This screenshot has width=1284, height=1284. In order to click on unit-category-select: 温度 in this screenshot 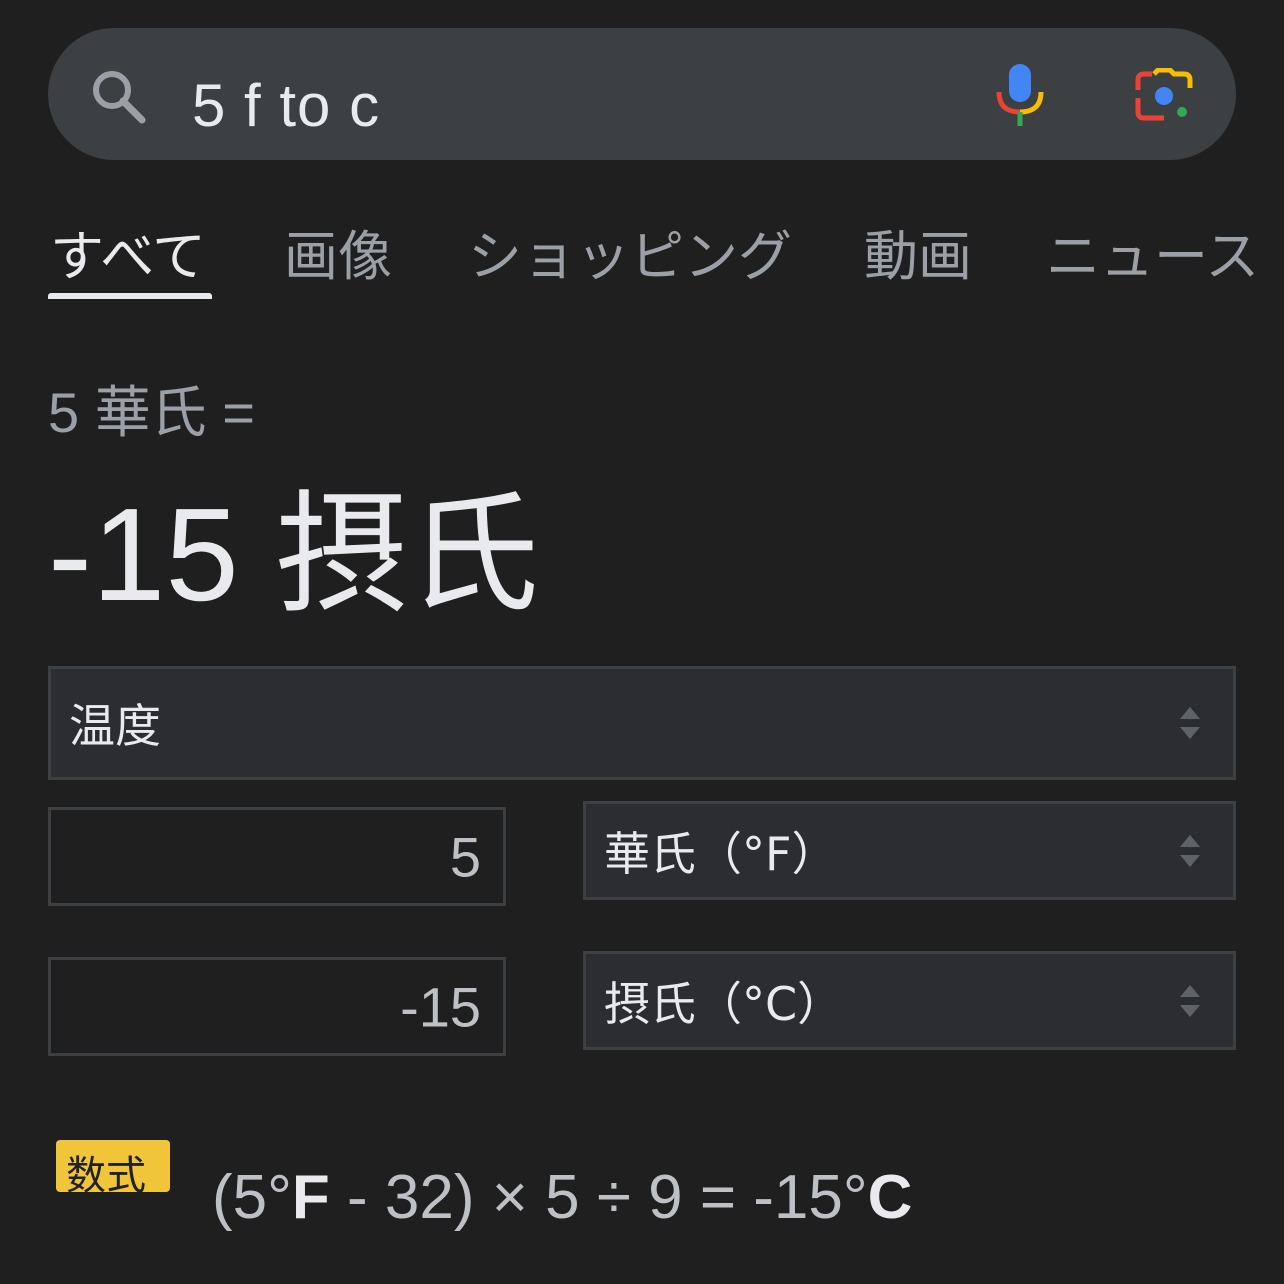, I will do `click(642, 723)`.